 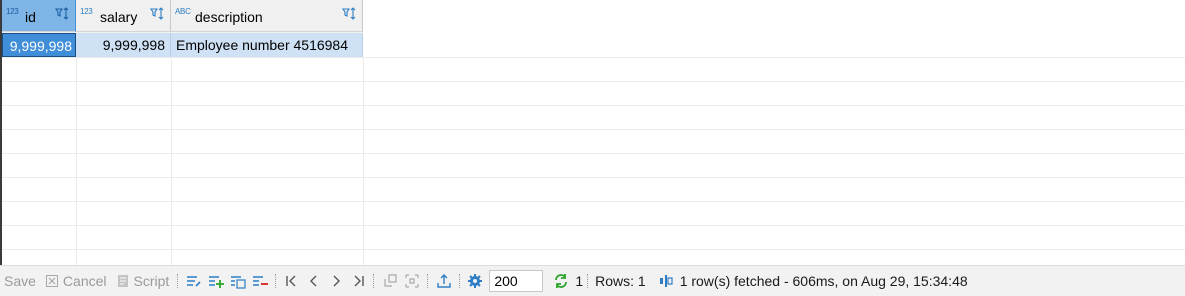 I want to click on cancel-button: Cancel, so click(x=75, y=281).